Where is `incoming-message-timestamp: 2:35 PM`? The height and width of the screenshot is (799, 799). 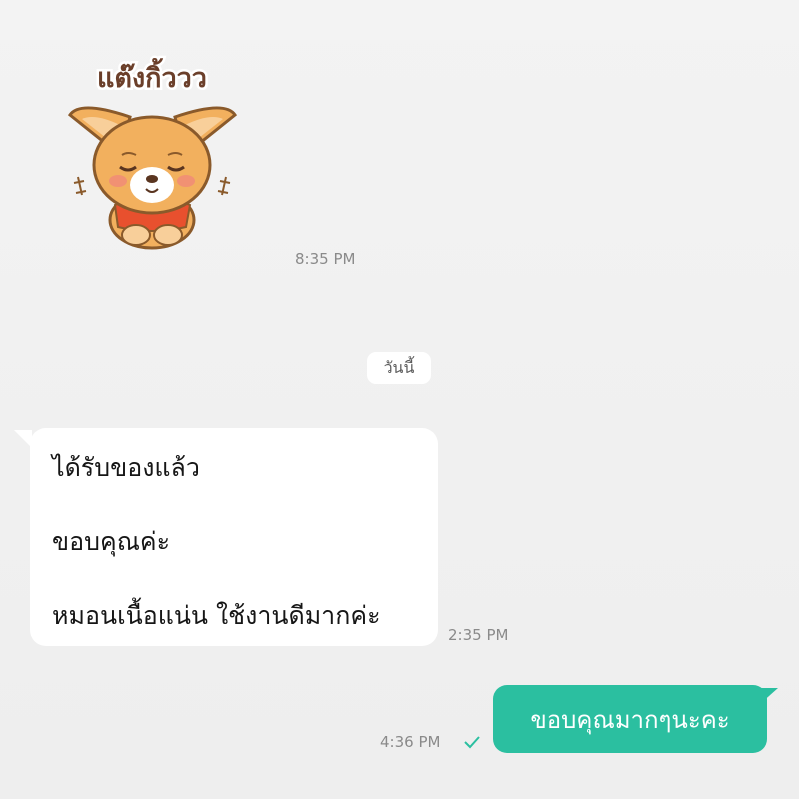
incoming-message-timestamp: 2:35 PM is located at coordinates (478, 635).